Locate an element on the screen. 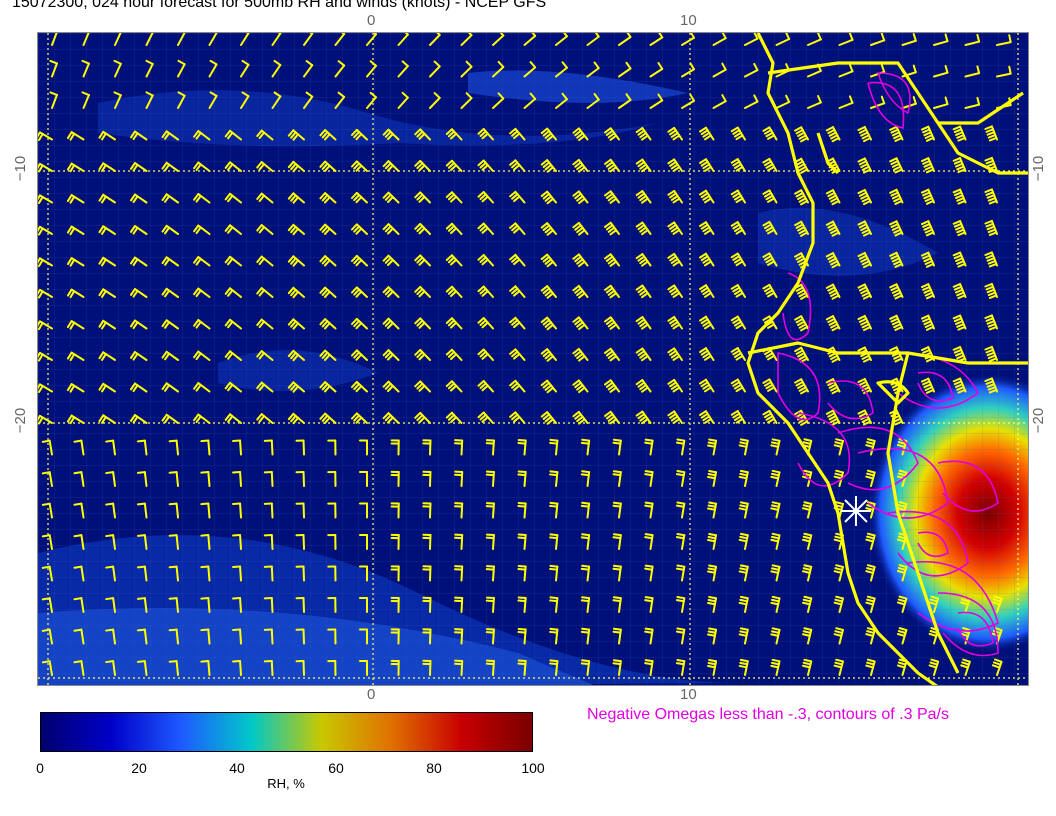 This screenshot has width=1056, height=816. colorbar-tick-80: 80 is located at coordinates (434, 768).